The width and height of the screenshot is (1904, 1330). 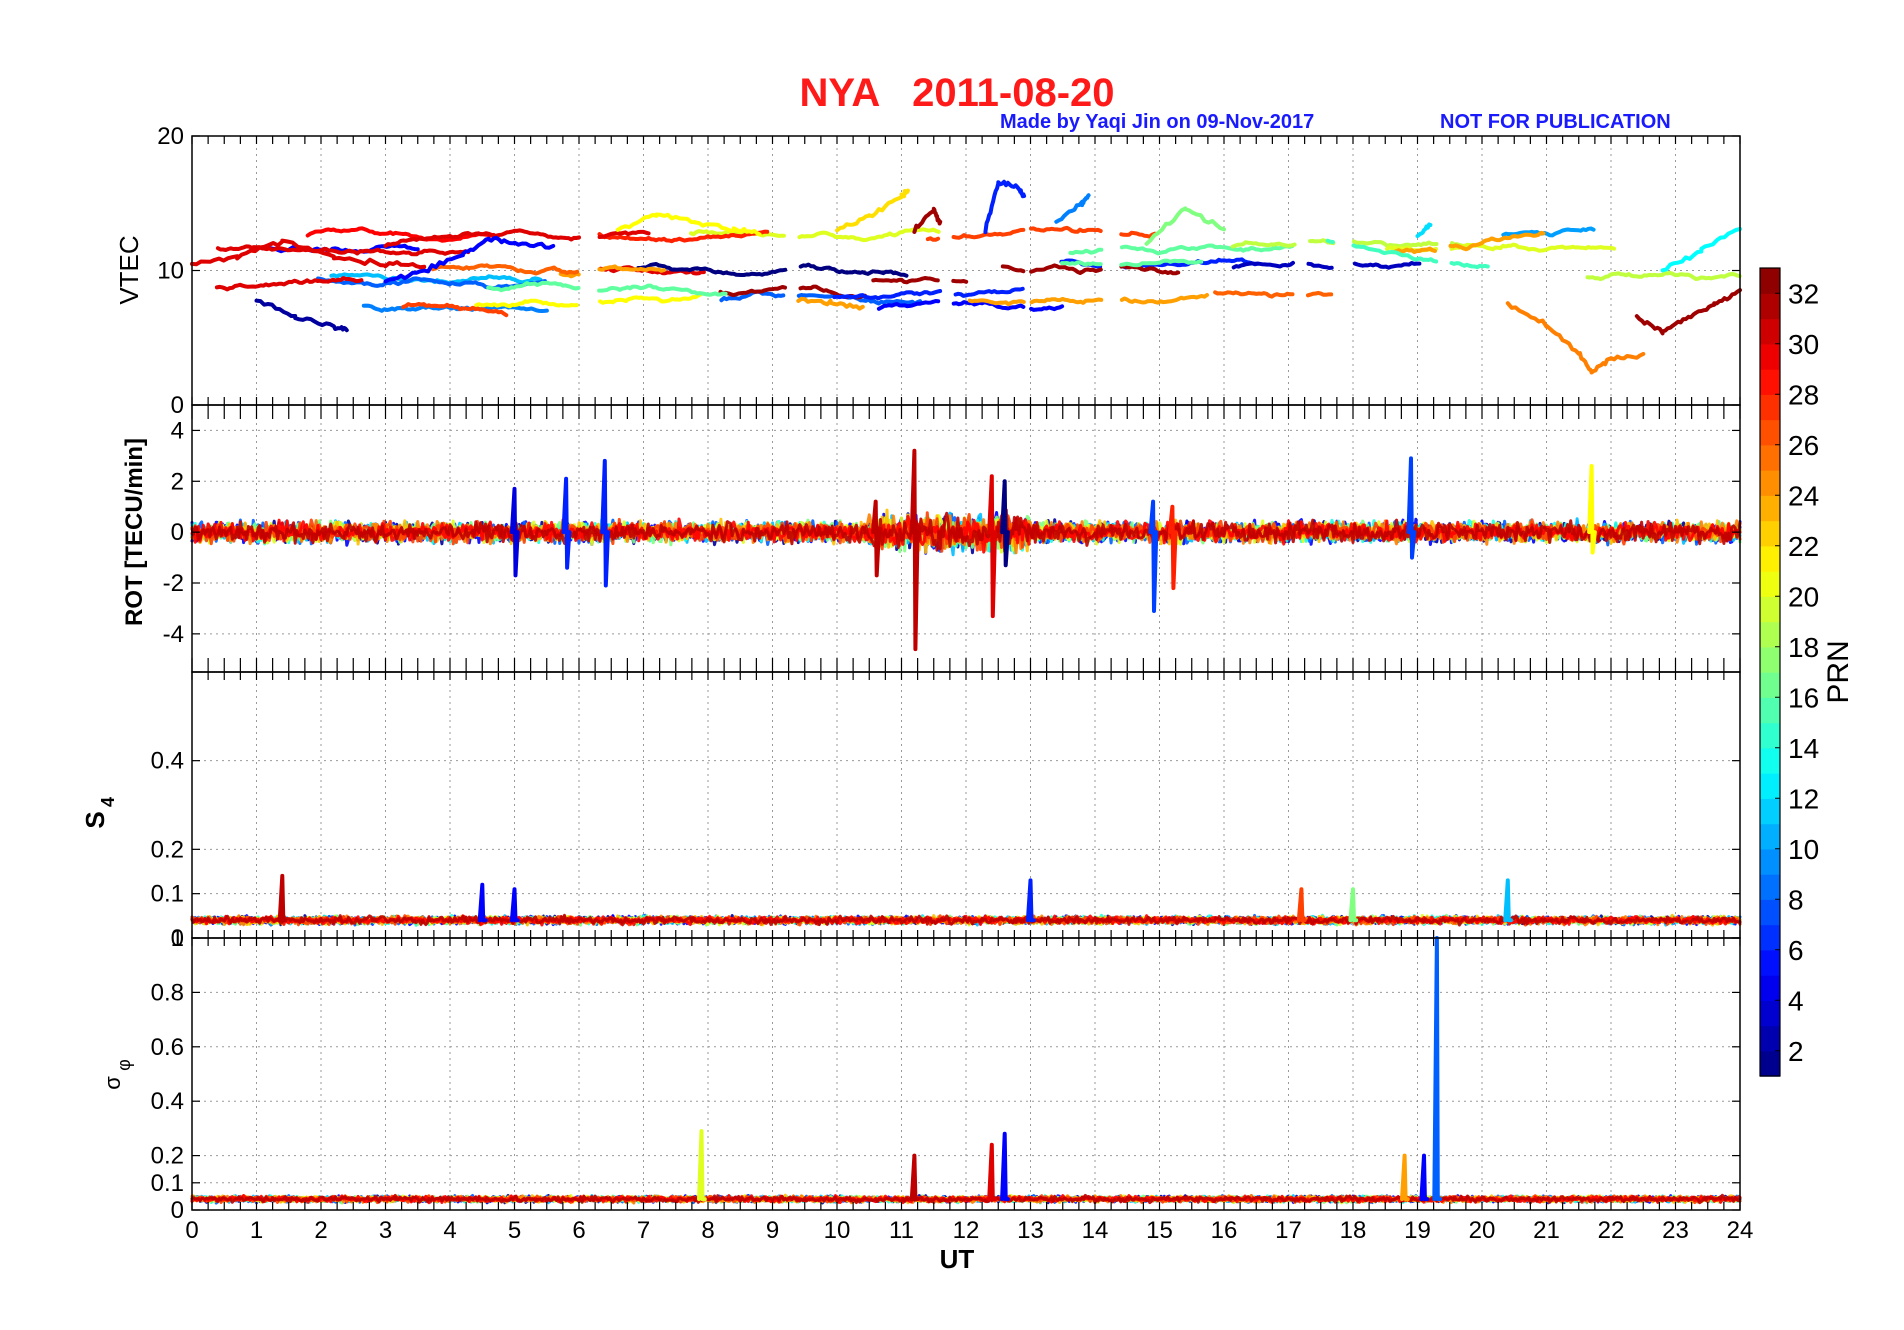 What do you see at coordinates (1803, 293) in the screenshot?
I see `colorbar-tick-label: 32` at bounding box center [1803, 293].